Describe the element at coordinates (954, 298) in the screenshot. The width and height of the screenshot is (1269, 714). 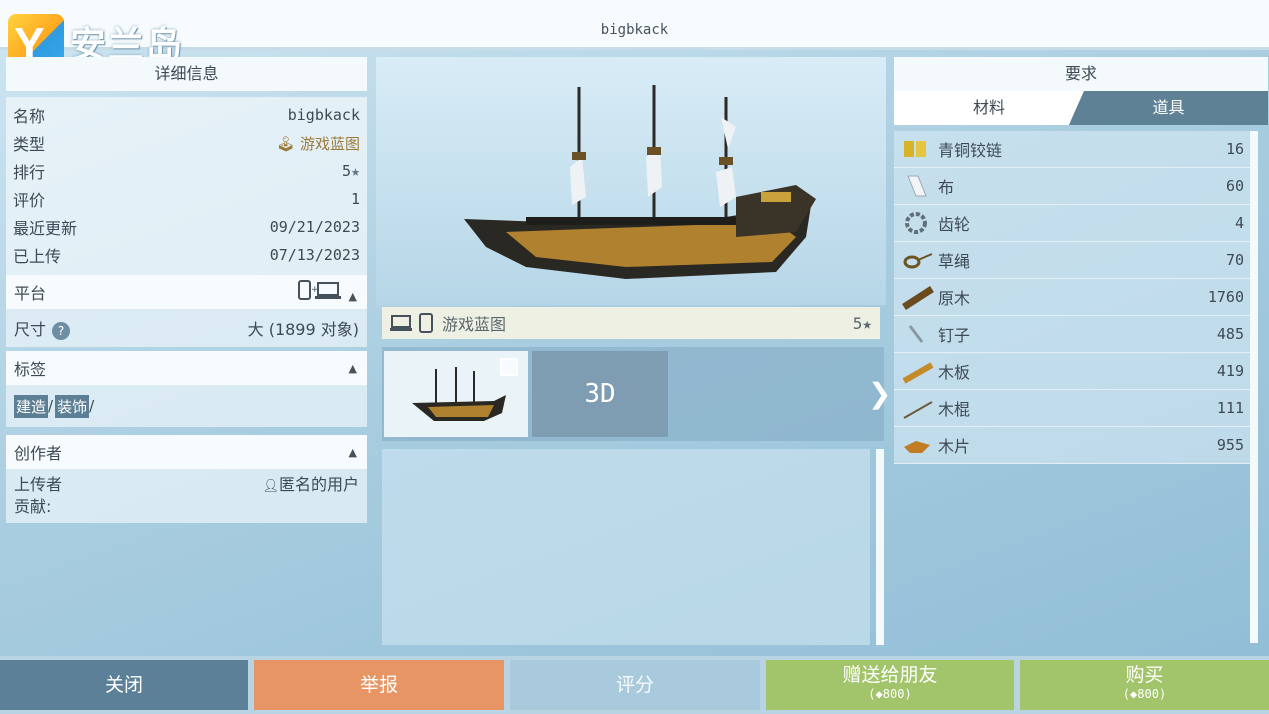
I see `material-name: 原木` at that location.